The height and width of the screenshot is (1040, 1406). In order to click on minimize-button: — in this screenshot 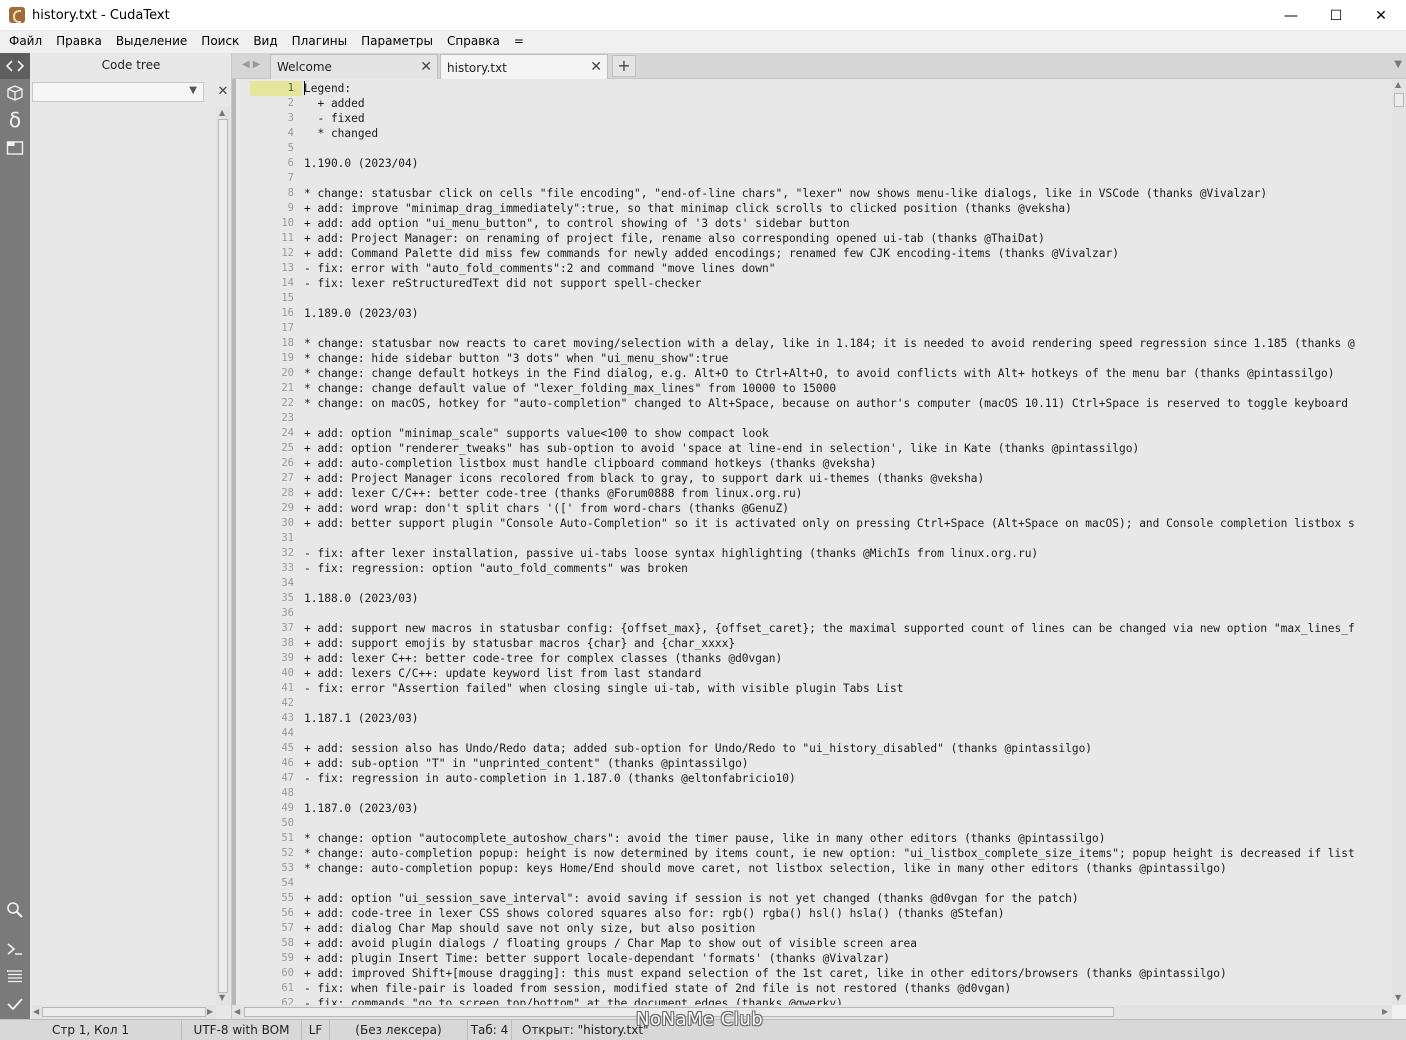, I will do `click(1291, 15)`.